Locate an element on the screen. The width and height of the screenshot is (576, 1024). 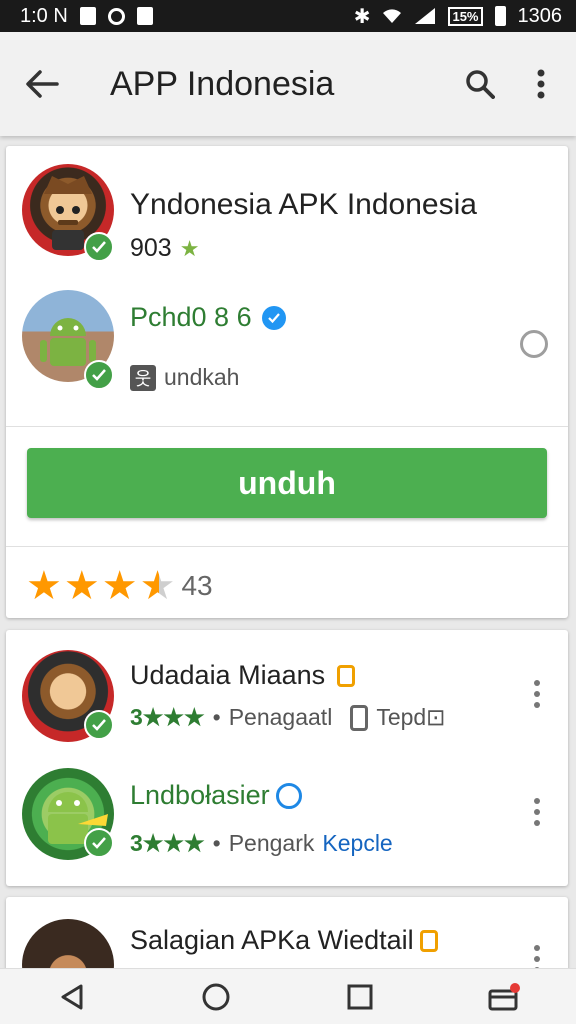
list-item-meta: 3★★★ • Penagaatl Tepd⊡ is located at coordinates (287, 717).